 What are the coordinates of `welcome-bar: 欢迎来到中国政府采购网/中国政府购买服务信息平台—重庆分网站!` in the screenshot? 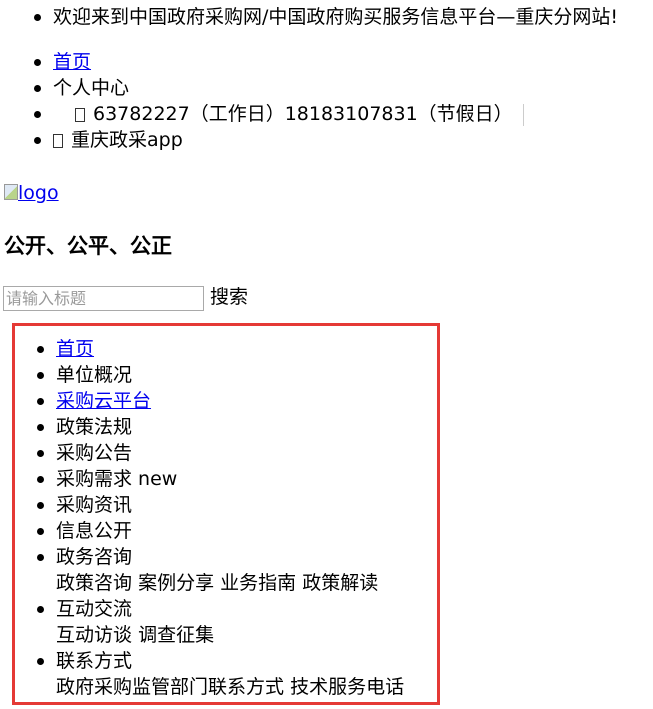 It's located at (326, 17).